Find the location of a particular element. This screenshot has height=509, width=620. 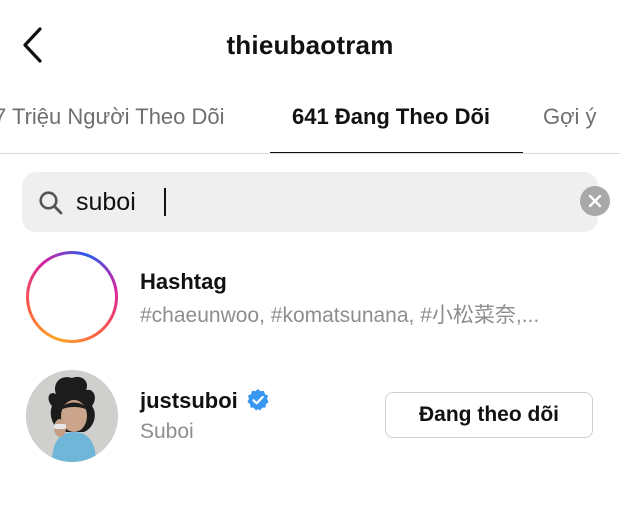

hashtag-title: Hashtag is located at coordinates (183, 281).